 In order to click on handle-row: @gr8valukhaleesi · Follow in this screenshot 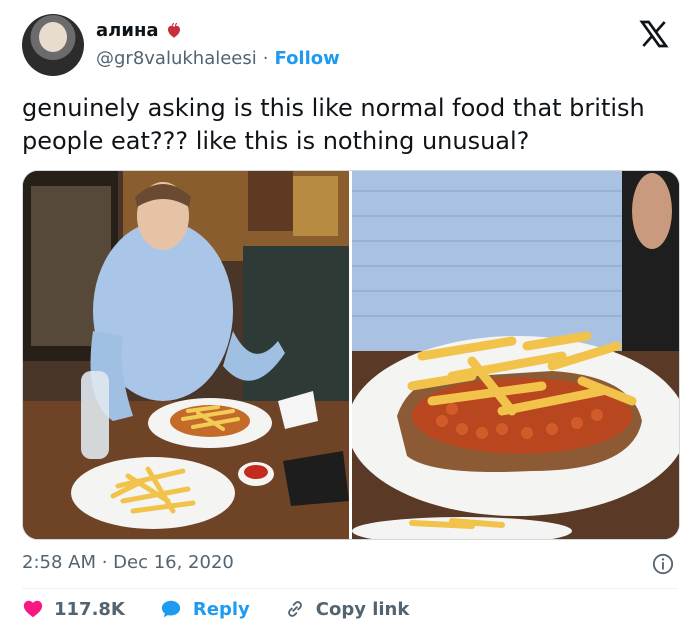, I will do `click(218, 58)`.